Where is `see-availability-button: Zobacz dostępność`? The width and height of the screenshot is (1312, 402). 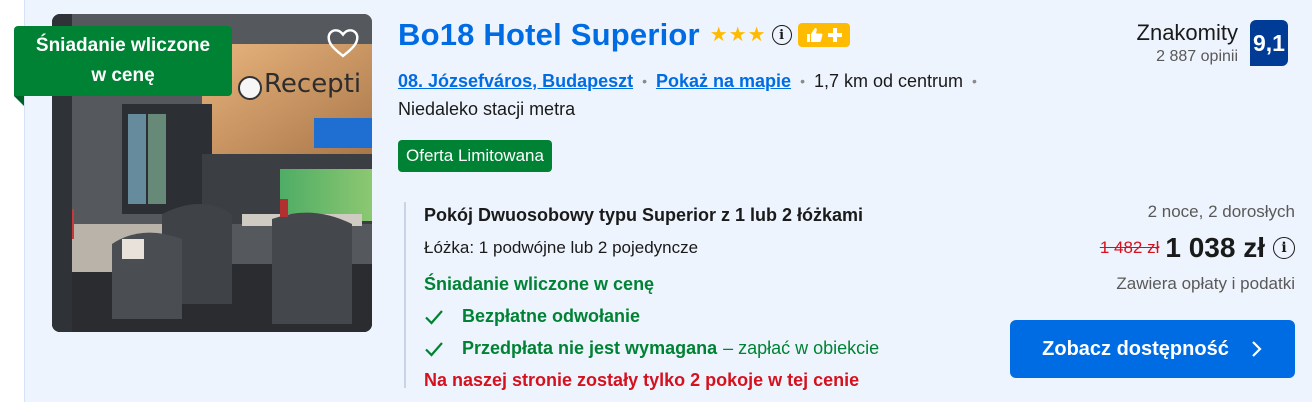
see-availability-button: Zobacz dostępność is located at coordinates (1152, 349).